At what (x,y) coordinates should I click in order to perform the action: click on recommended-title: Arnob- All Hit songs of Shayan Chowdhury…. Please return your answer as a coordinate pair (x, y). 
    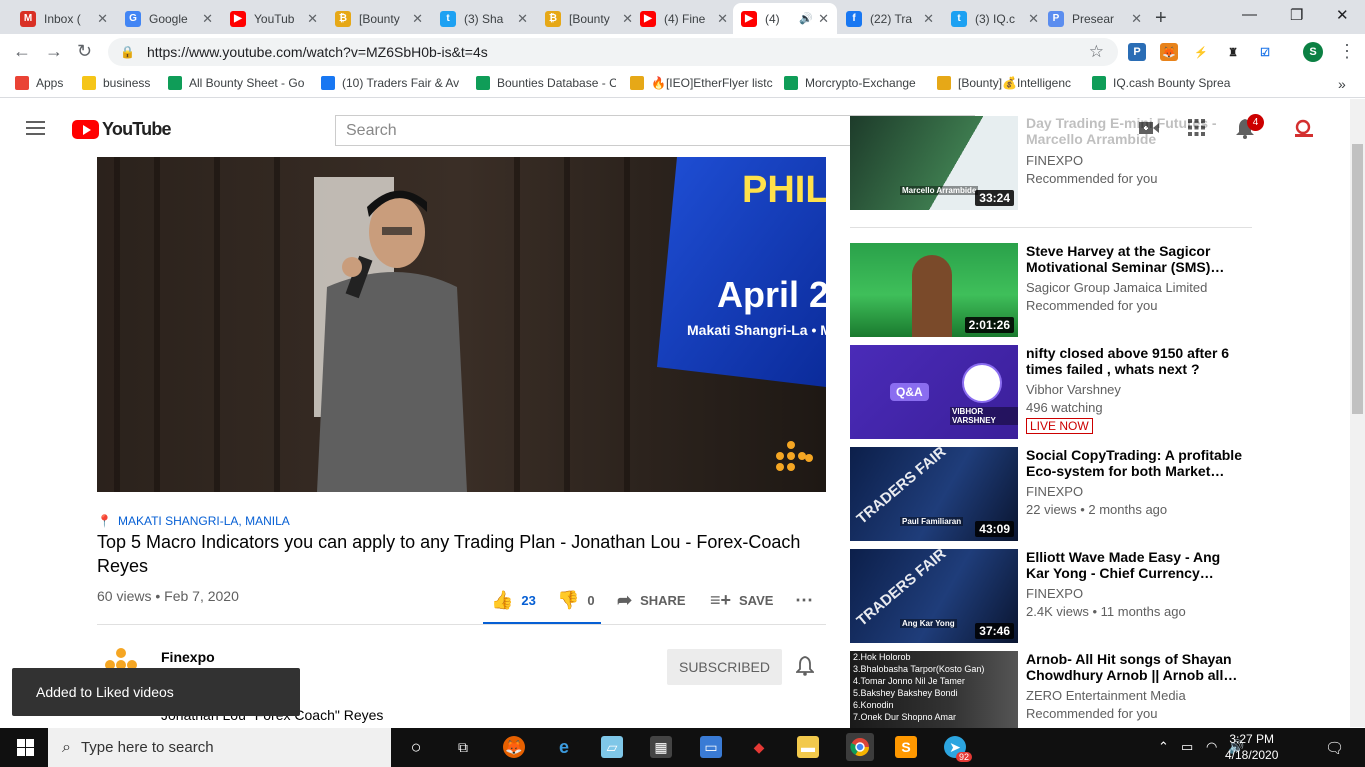
    Looking at the image, I should click on (1136, 667).